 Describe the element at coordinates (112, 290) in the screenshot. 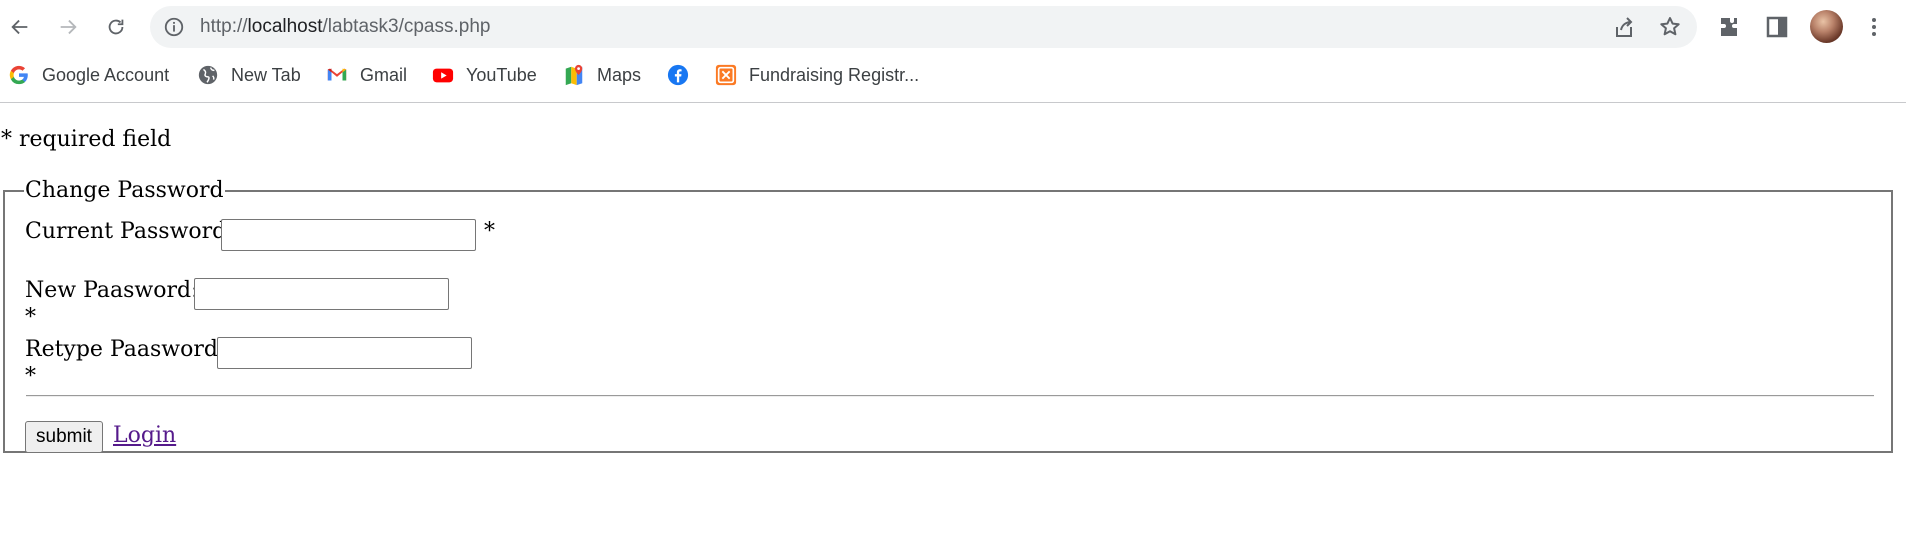

I see `new-password-label: New Paasword:` at that location.